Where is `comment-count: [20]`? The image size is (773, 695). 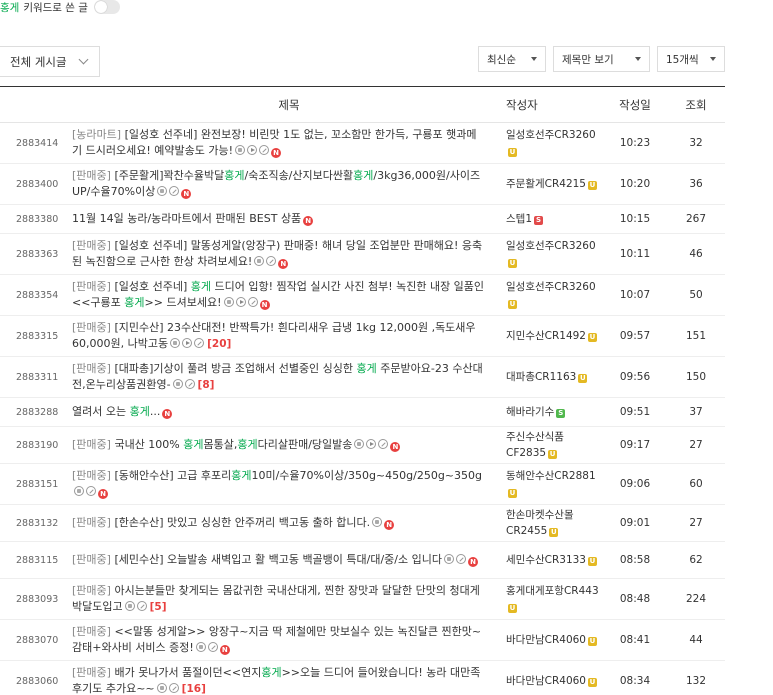 comment-count: [20] is located at coordinates (219, 344).